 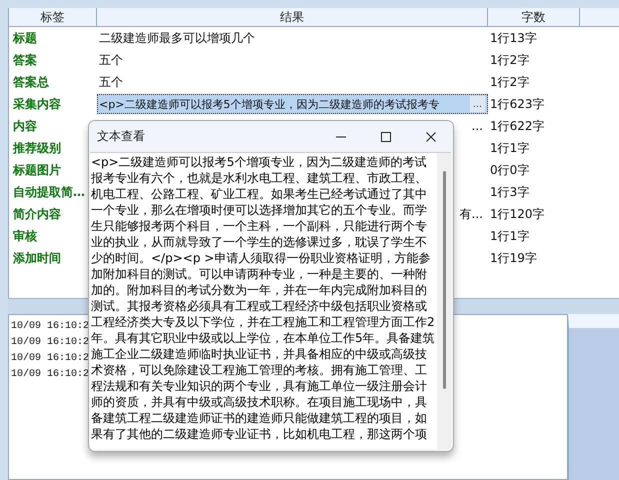 What do you see at coordinates (314, 38) in the screenshot?
I see `table-row: 标题 二级建造师最多可以增项几个 1行13字` at bounding box center [314, 38].